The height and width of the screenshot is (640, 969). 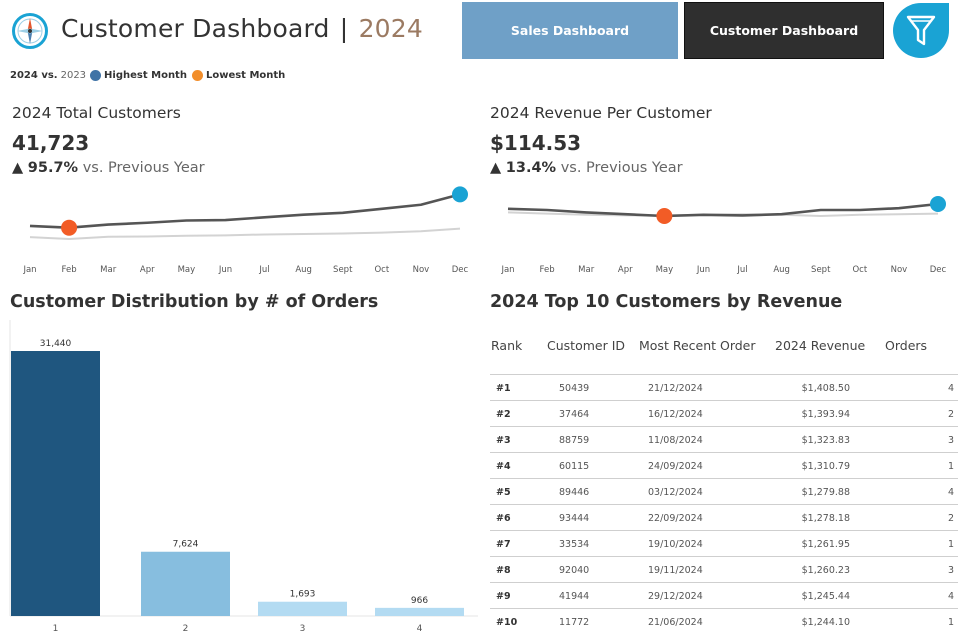 I want to click on customers-sparkline: Jan Feb Mar Apr May Jun Jul Aug Sept Oct Nov Dec, so click(x=245, y=230).